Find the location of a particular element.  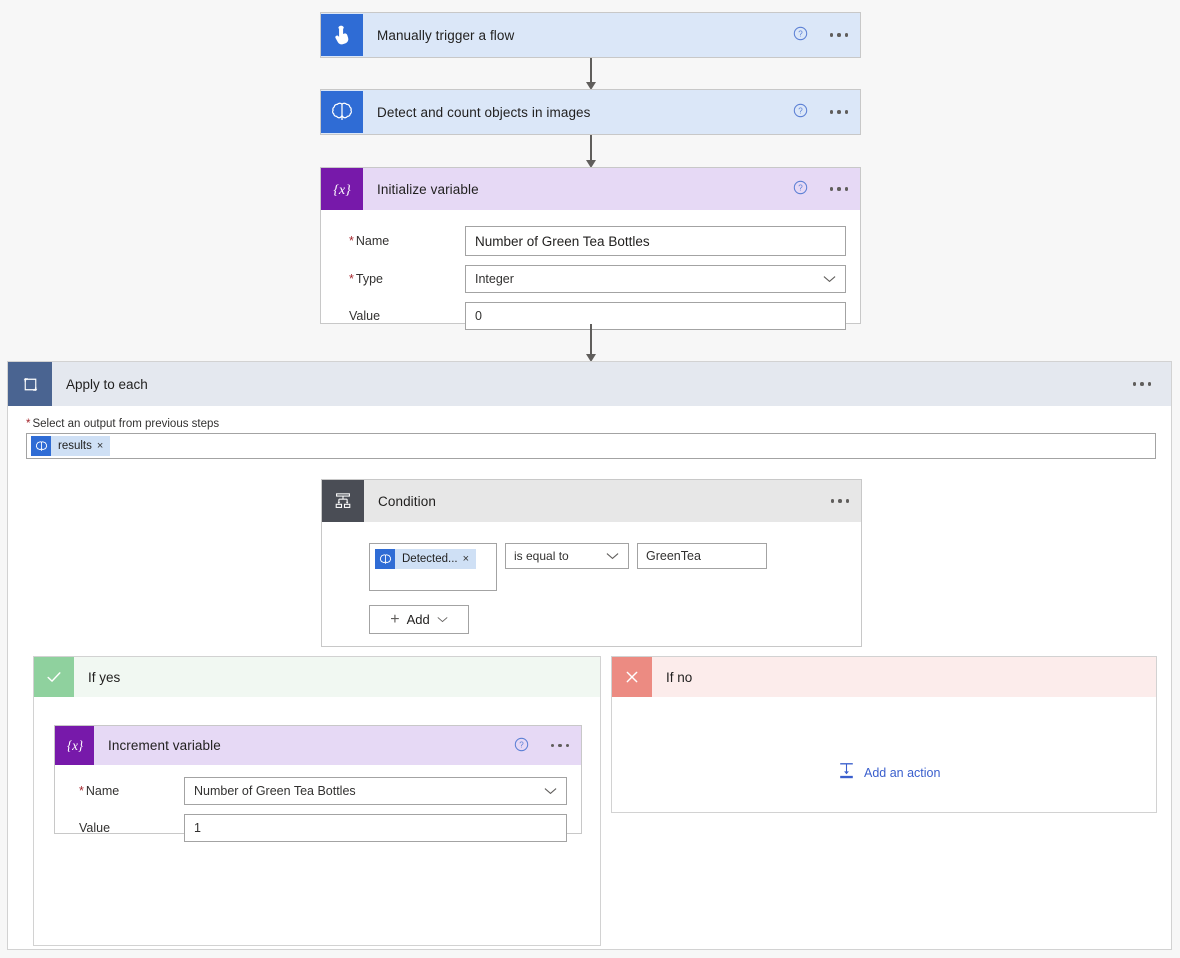

add-condition-button: + Add is located at coordinates (419, 619).